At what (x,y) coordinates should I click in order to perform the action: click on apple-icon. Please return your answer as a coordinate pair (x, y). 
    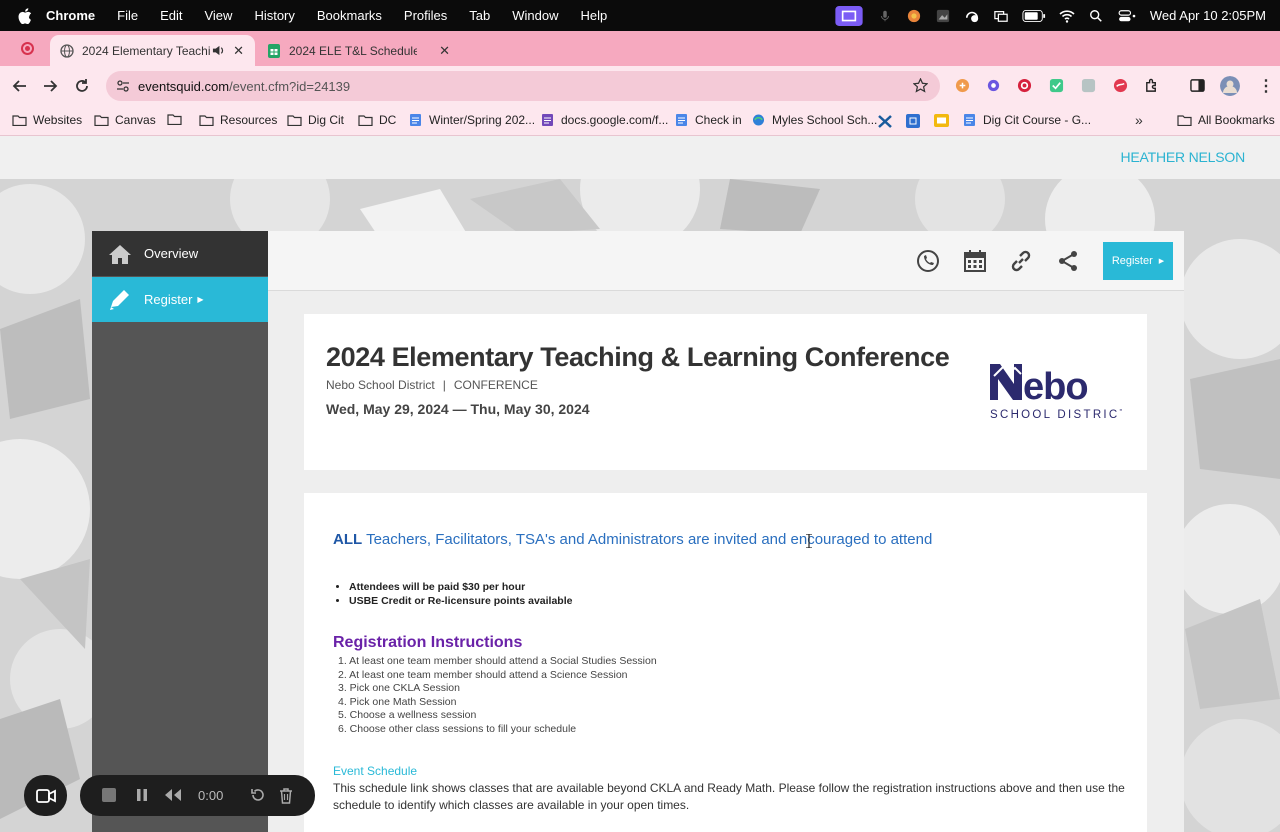
    Looking at the image, I should click on (25, 15).